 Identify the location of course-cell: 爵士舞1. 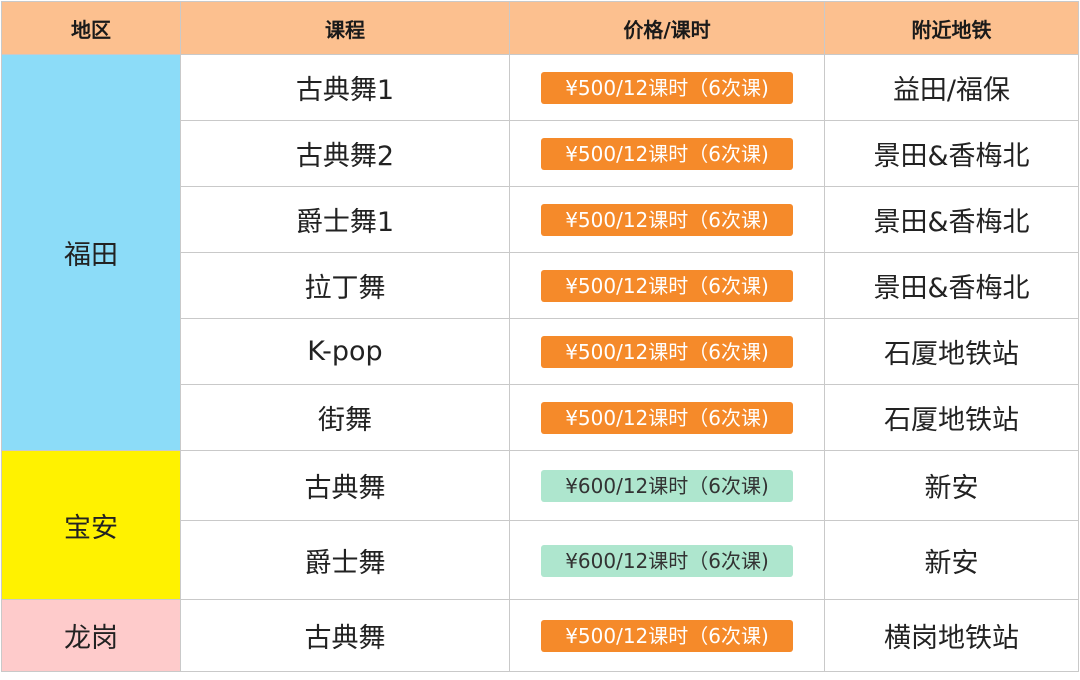
(345, 219).